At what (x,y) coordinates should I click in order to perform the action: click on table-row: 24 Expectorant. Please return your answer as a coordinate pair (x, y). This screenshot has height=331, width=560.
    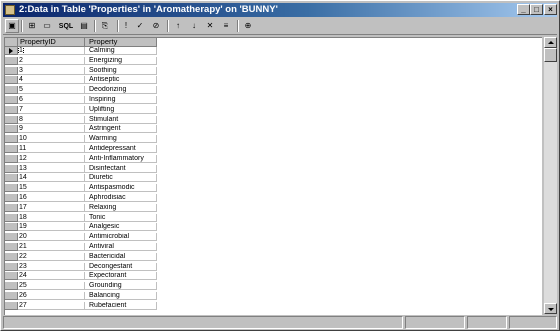
    Looking at the image, I should click on (81, 276).